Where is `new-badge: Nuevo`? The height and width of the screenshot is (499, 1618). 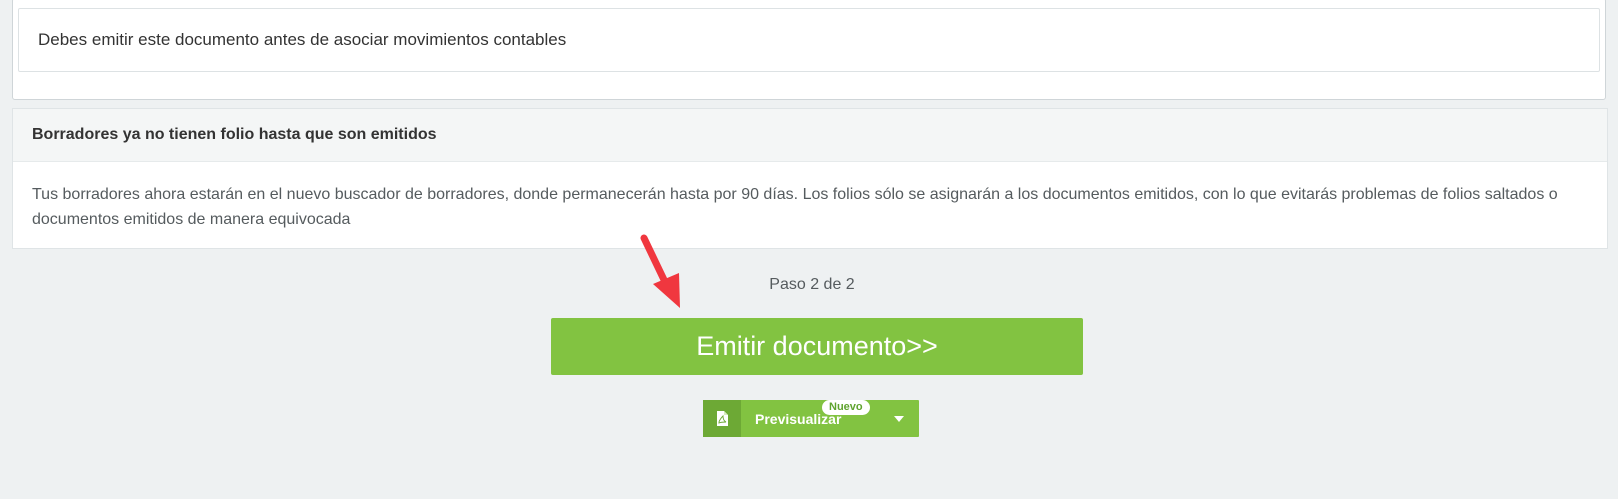 new-badge: Nuevo is located at coordinates (846, 407).